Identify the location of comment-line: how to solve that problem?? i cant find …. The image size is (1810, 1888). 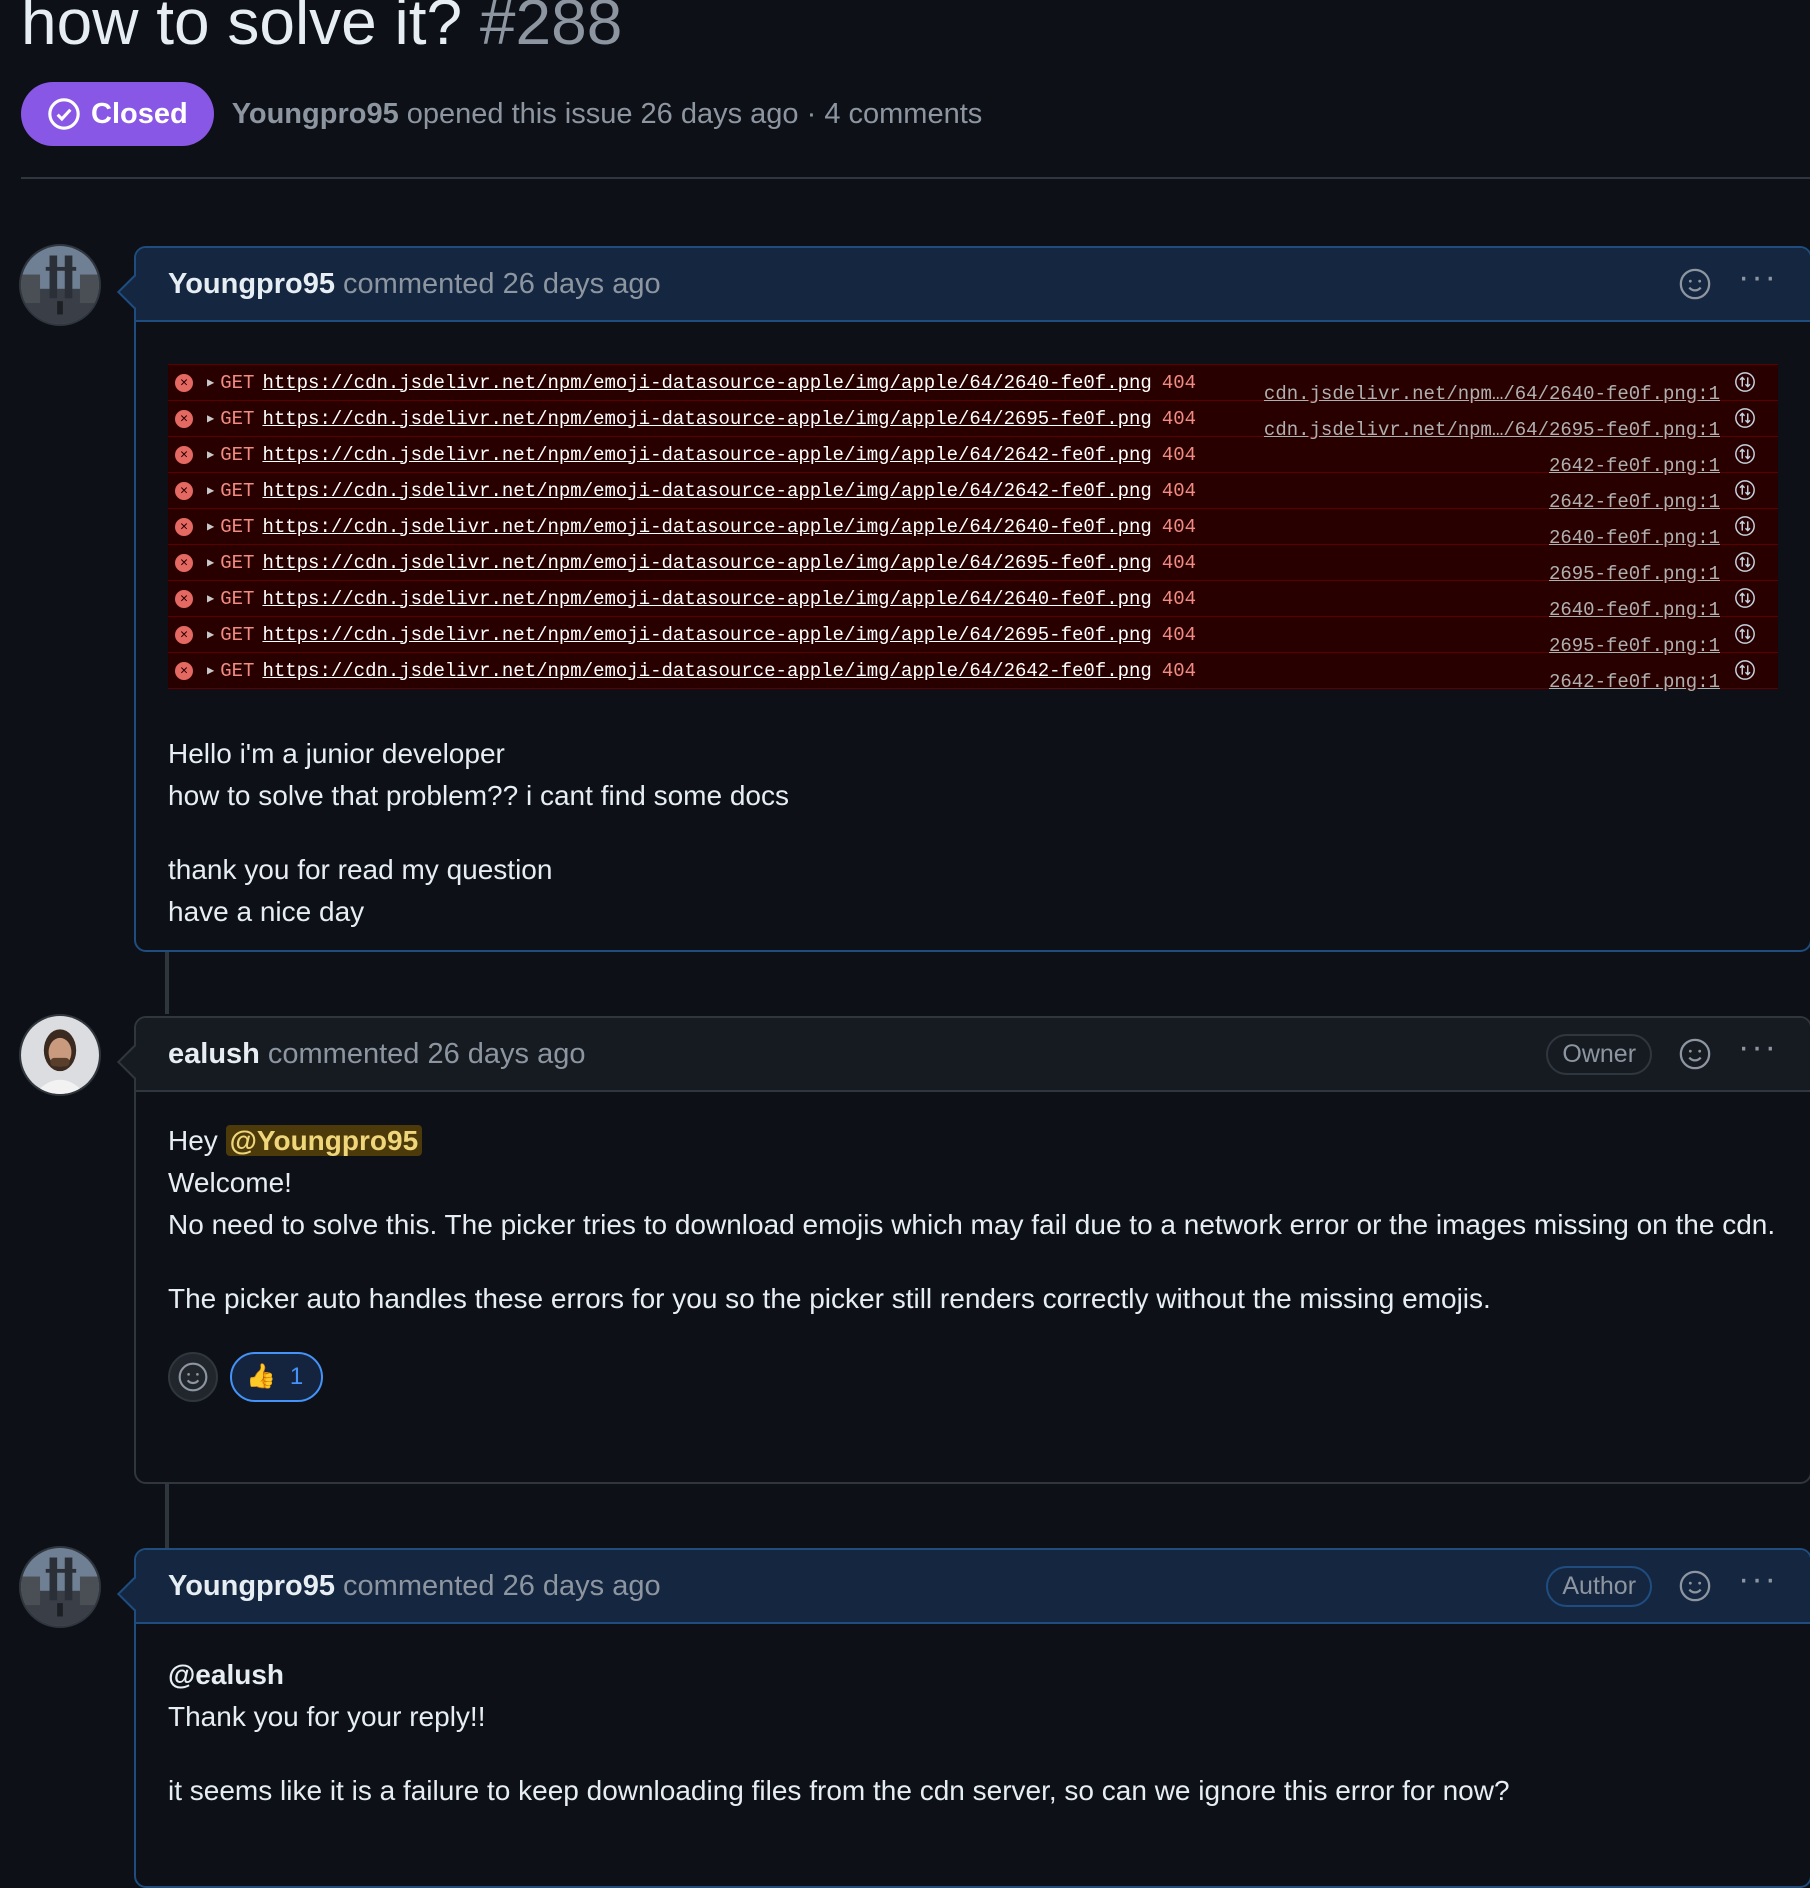
(479, 795).